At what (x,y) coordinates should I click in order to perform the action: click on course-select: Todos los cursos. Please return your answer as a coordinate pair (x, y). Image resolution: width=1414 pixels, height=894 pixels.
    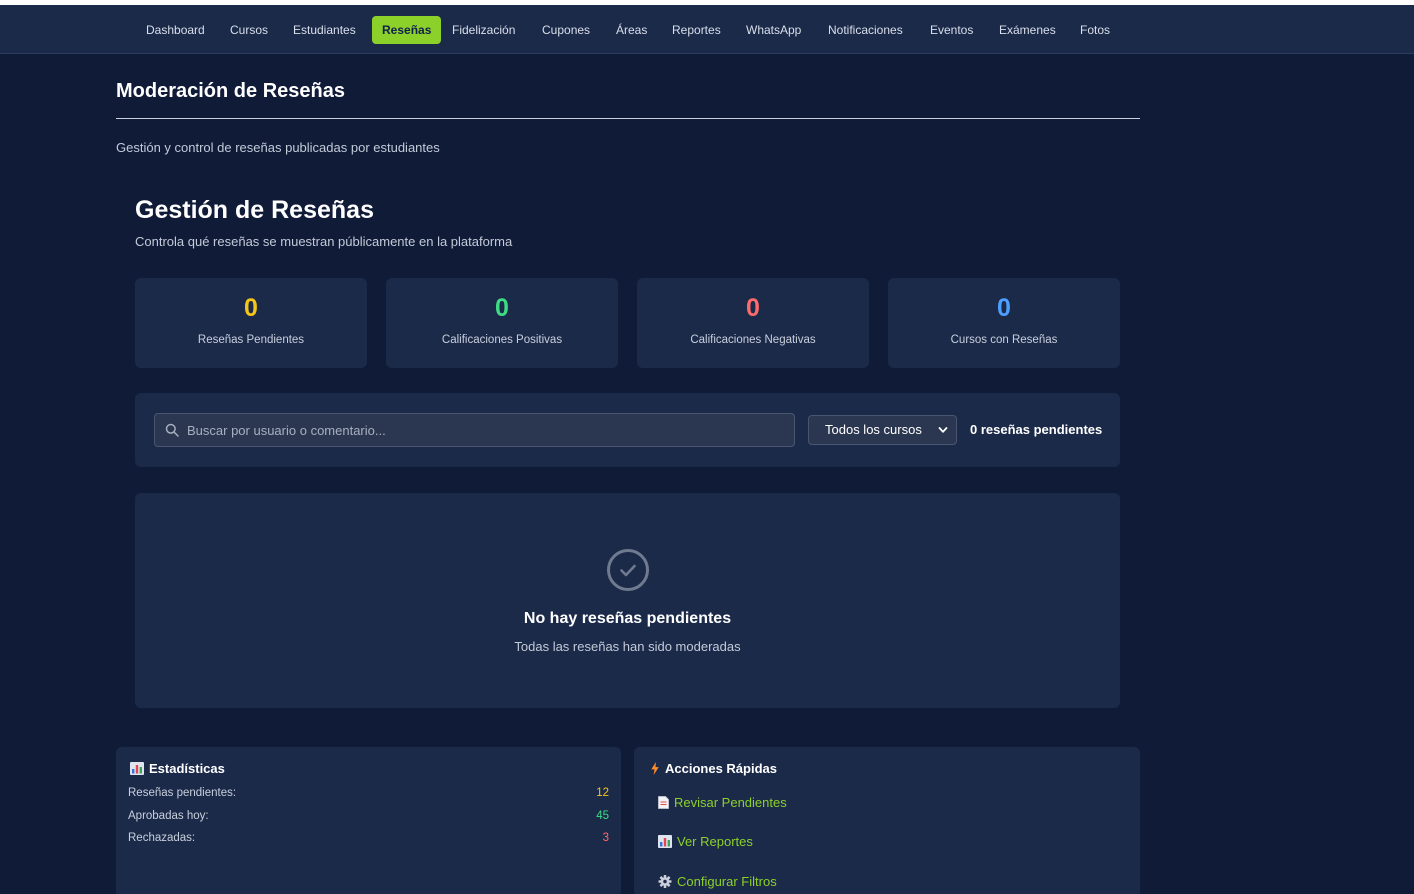
    Looking at the image, I should click on (882, 430).